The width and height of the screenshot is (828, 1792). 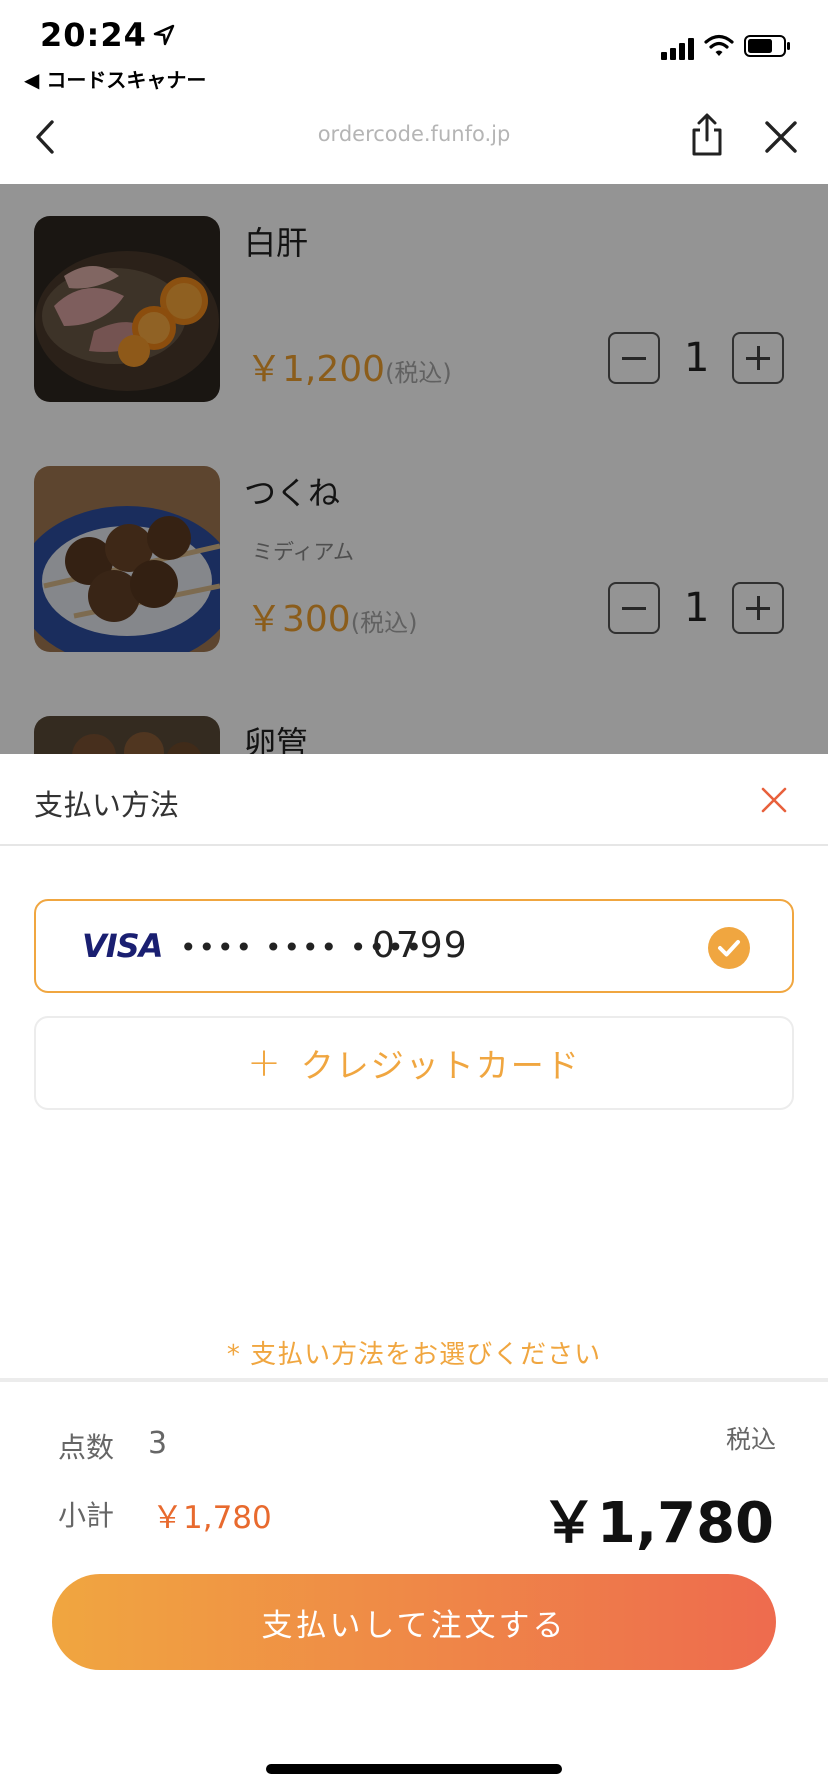 I want to click on checkmark-icon, so click(x=729, y=948).